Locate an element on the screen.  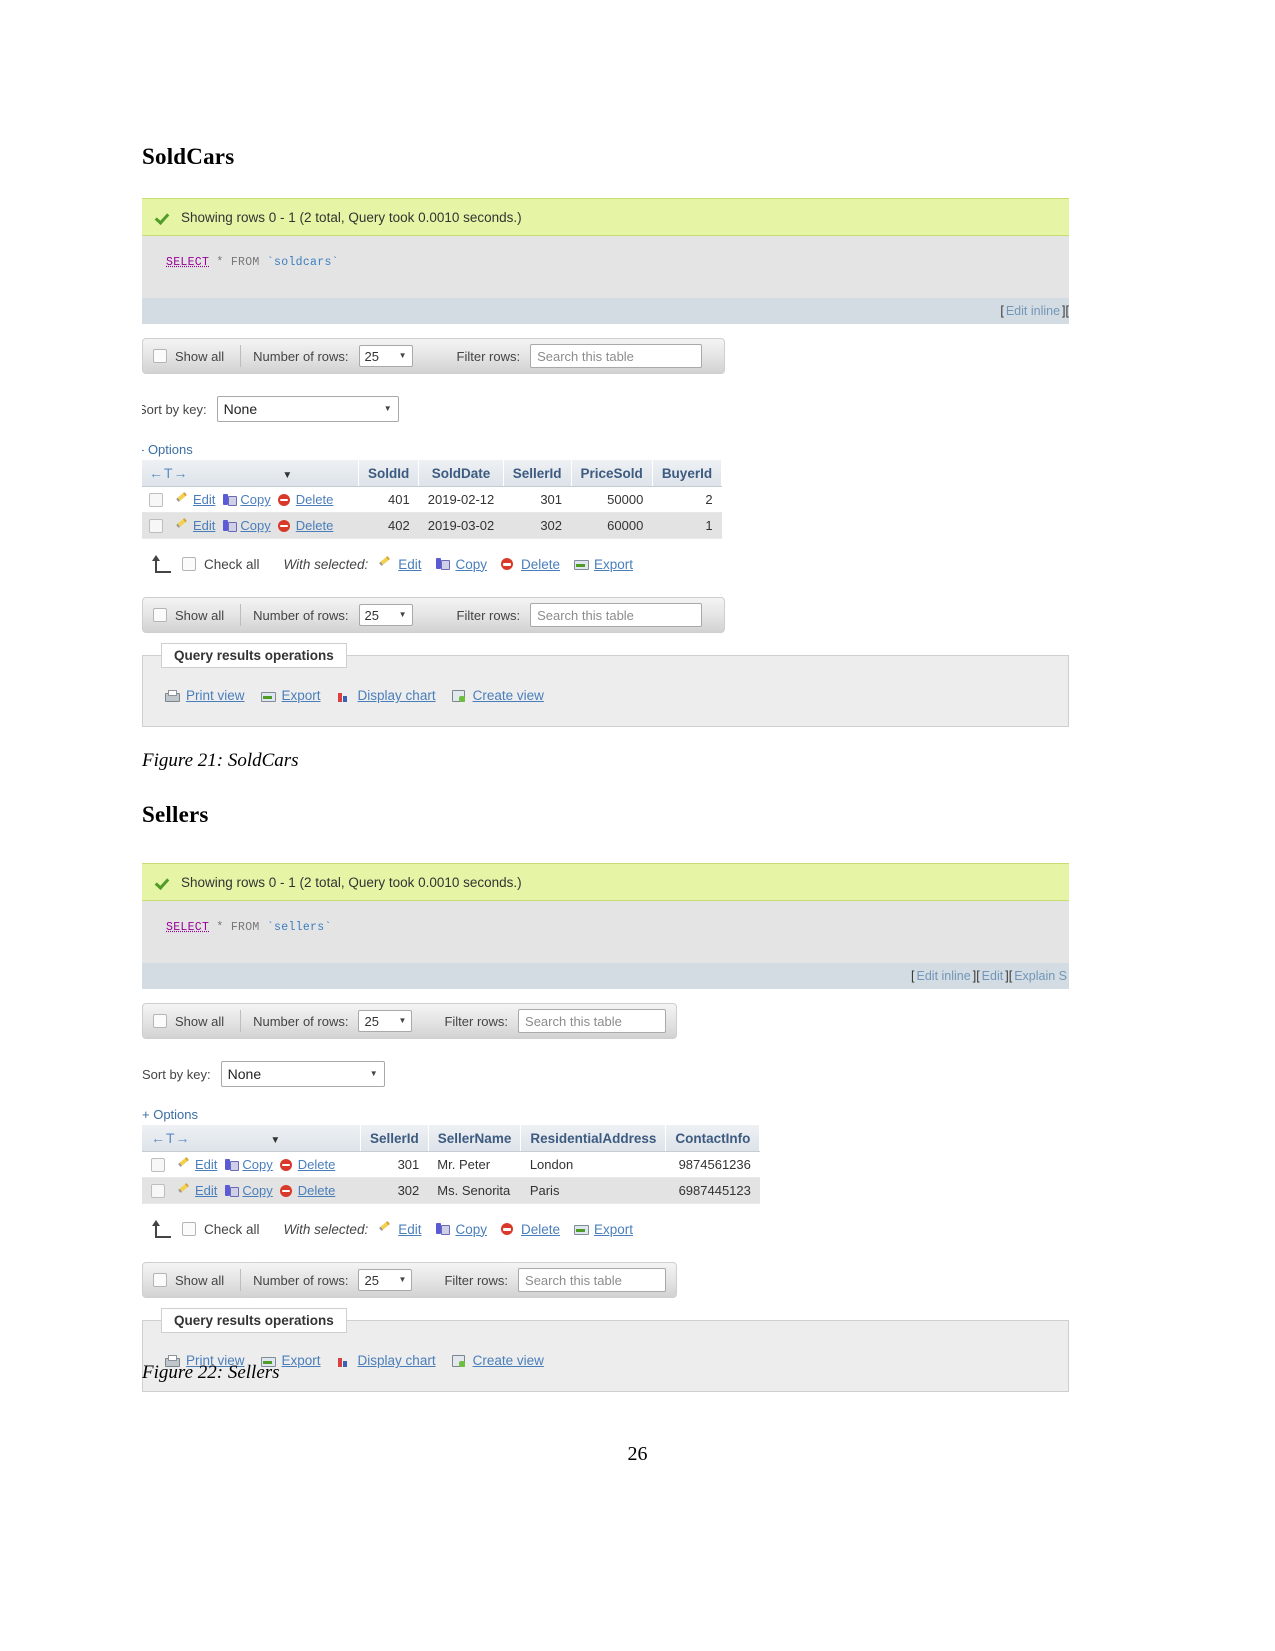
number-of-rows-label-top: Number of rows: is located at coordinates (301, 356).